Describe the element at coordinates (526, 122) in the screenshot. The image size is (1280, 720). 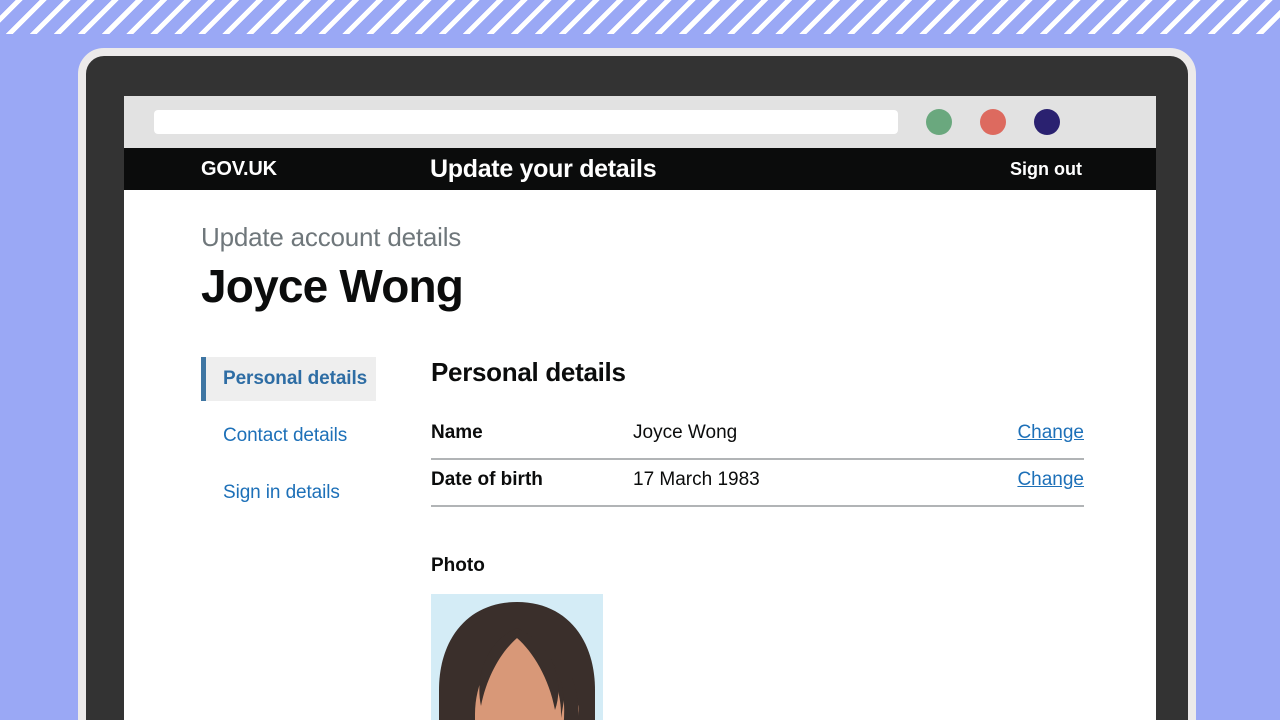
I see `url-input` at that location.